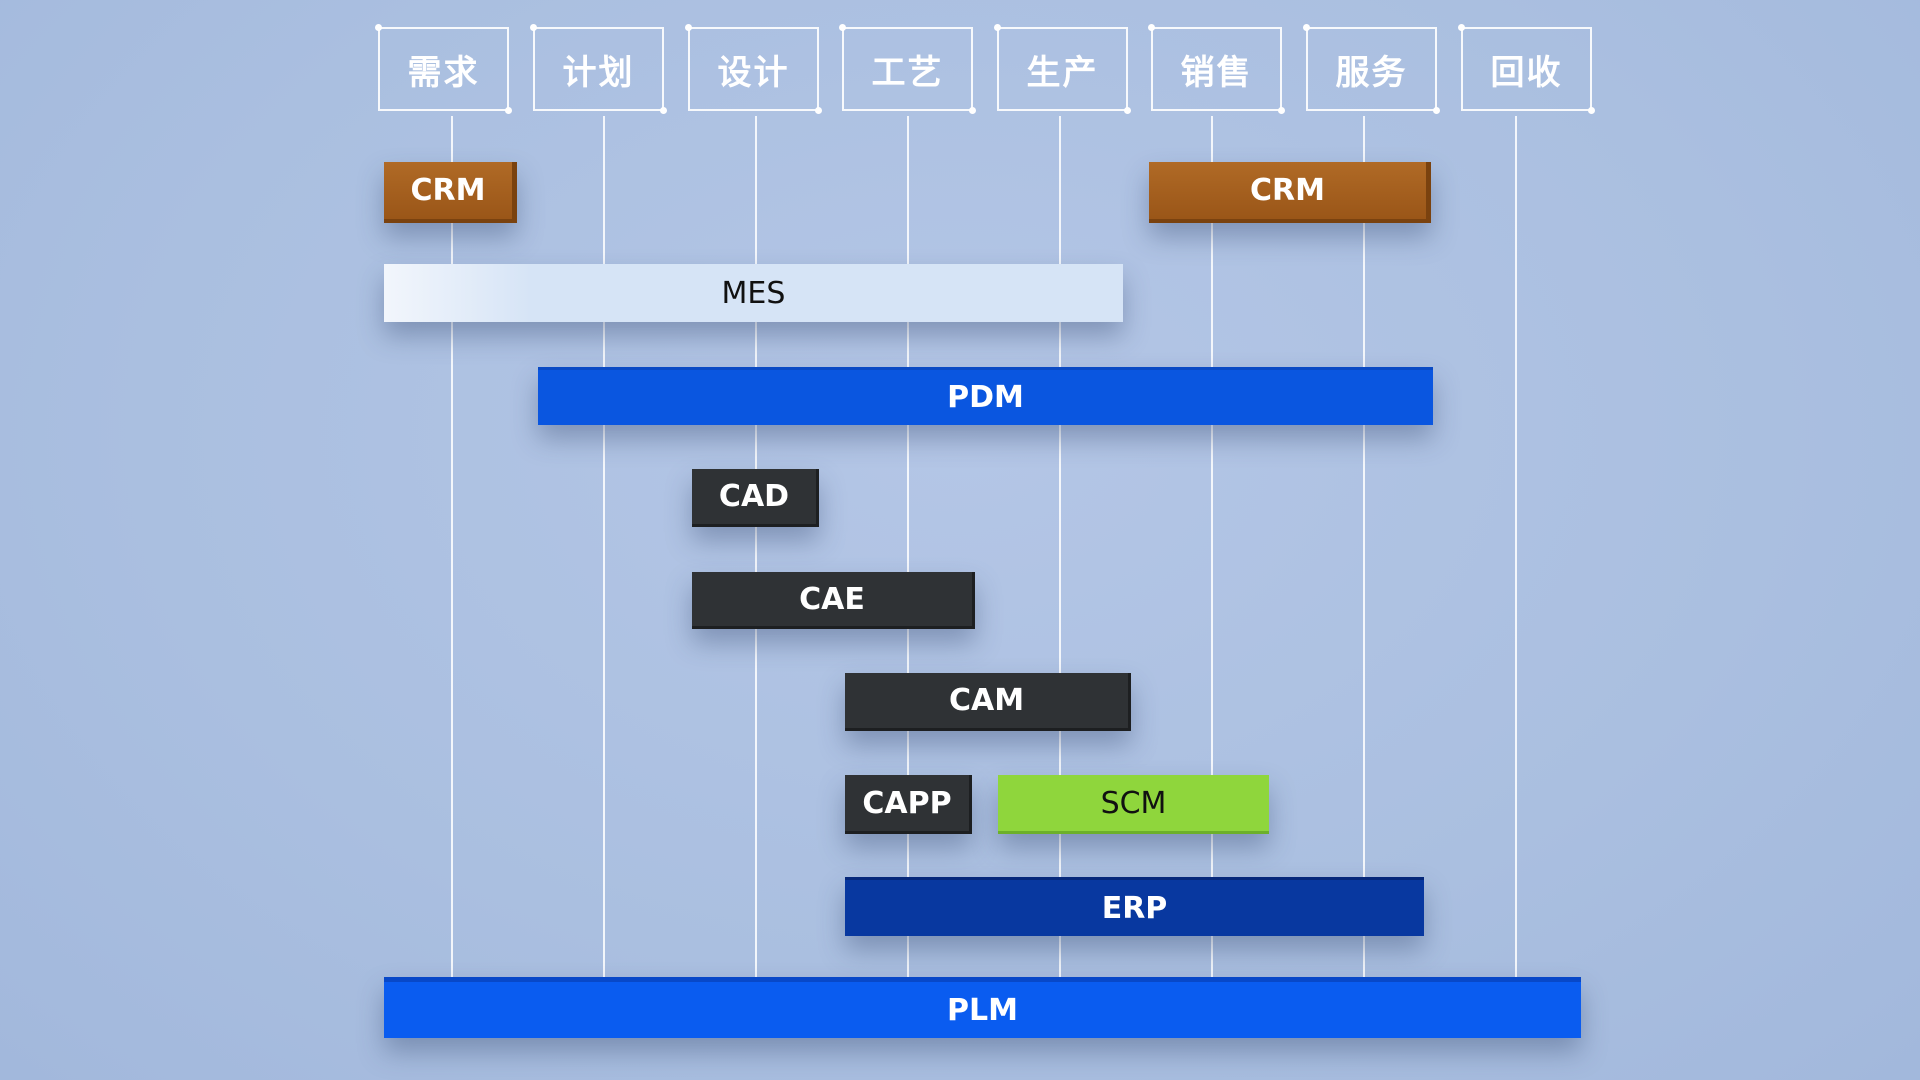 The image size is (1920, 1080). I want to click on erp-bar: ERP, so click(1134, 906).